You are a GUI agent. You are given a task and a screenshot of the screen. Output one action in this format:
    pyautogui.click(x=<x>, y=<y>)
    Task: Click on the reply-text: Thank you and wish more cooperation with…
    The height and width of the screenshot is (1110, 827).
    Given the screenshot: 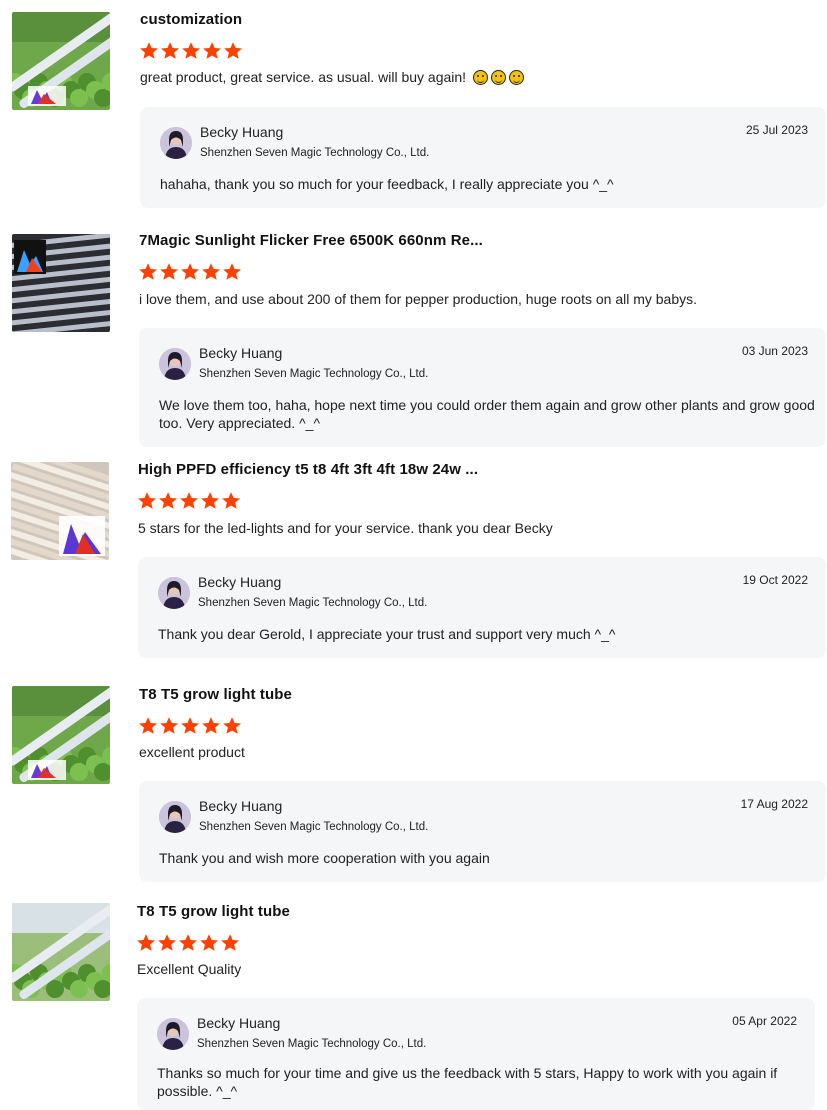 What is the action you would take?
    pyautogui.click(x=324, y=858)
    